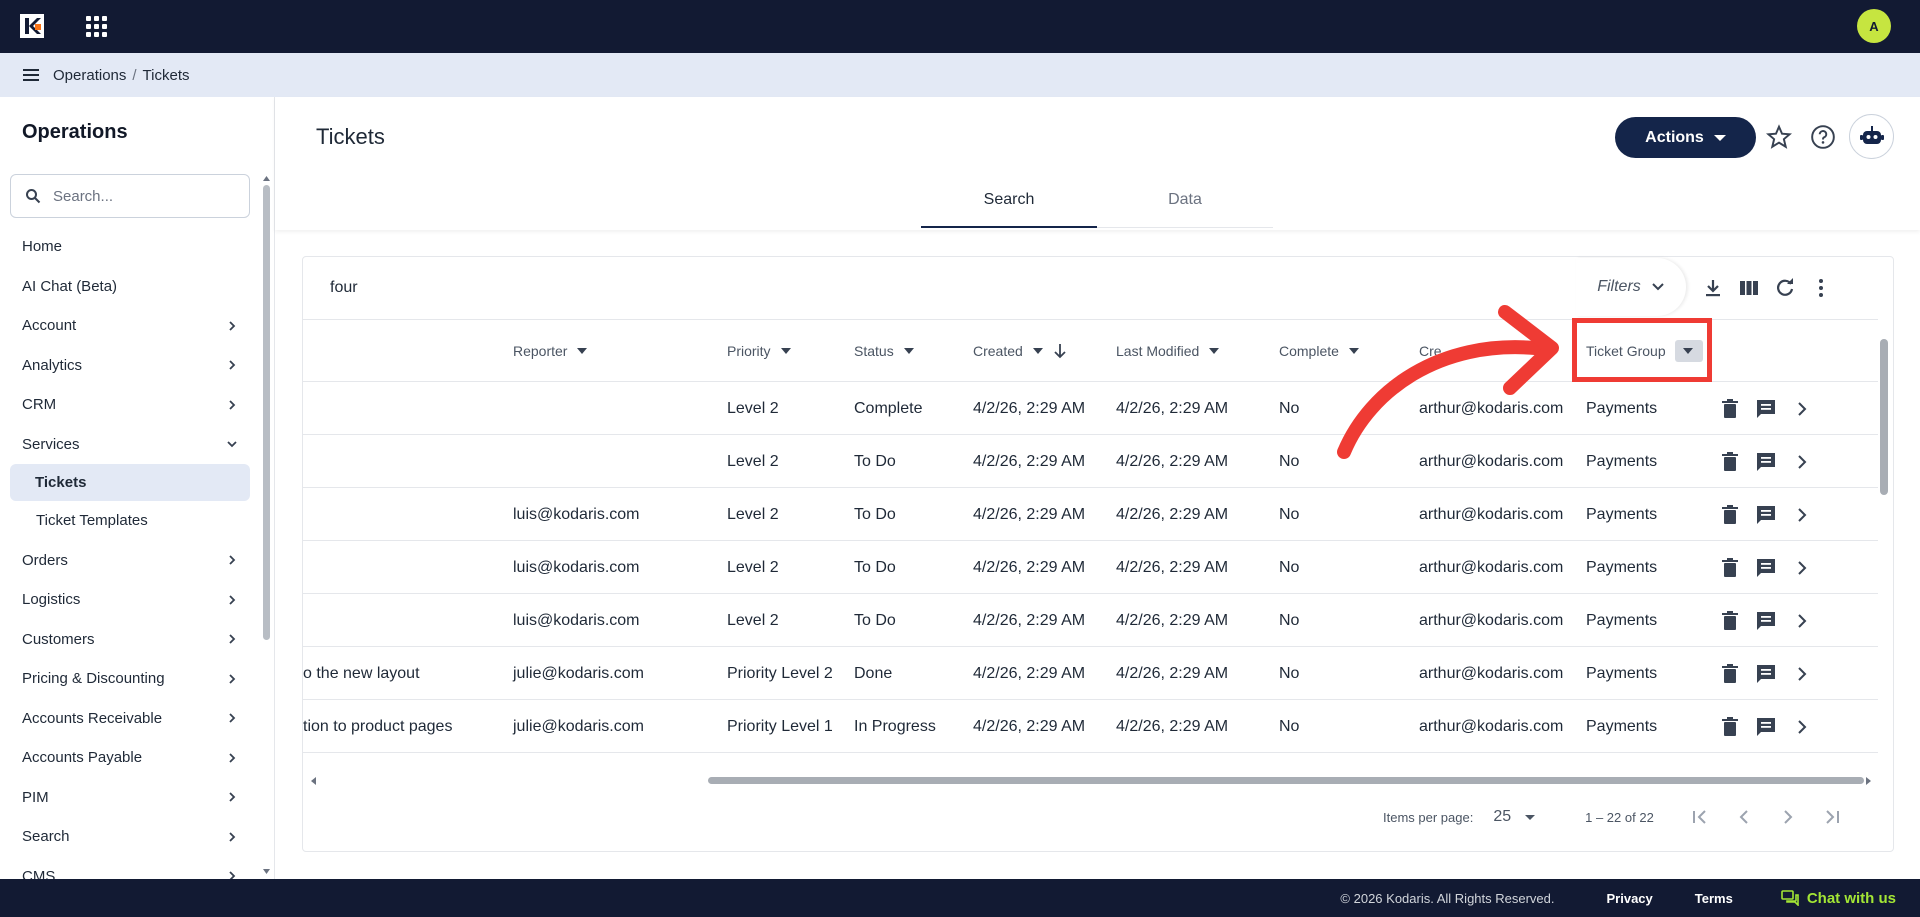 Image resolution: width=1920 pixels, height=917 pixels. What do you see at coordinates (266, 179) in the screenshot?
I see `scroll-up-arrow-icon` at bounding box center [266, 179].